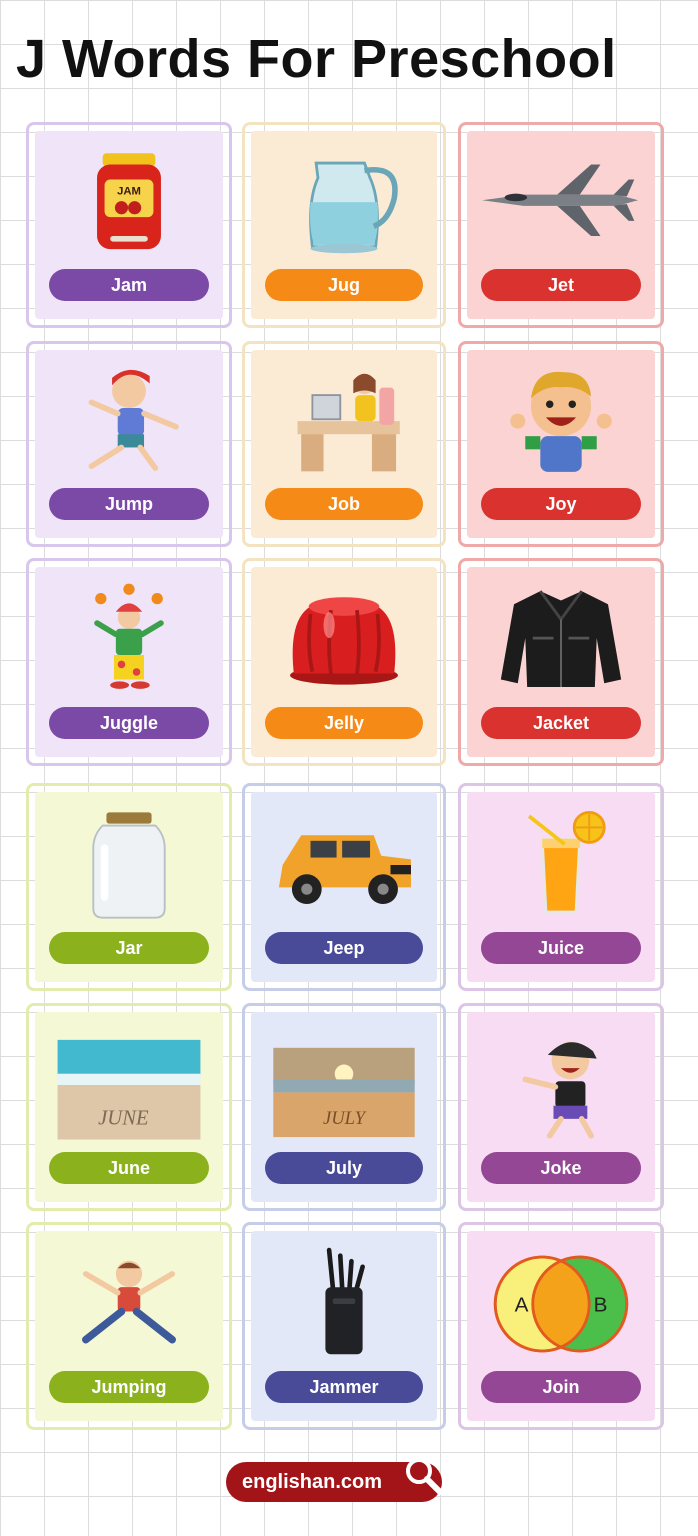 This screenshot has height=1536, width=698. Describe the element at coordinates (561, 1387) in the screenshot. I see `word-label: Join` at that location.